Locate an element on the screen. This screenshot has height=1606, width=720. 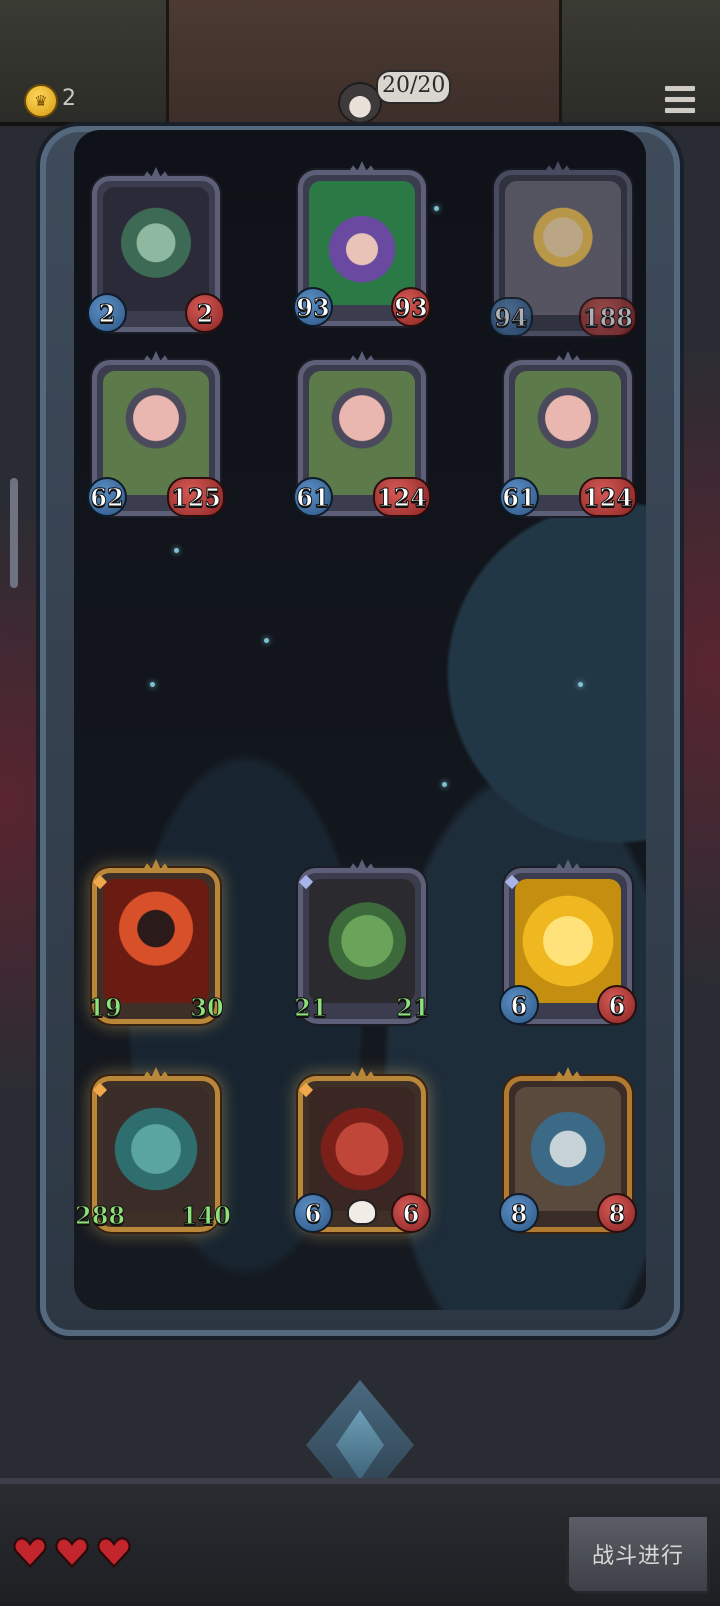
enemy-card-purple-hat-witch: 93 93 is located at coordinates (362, 244).